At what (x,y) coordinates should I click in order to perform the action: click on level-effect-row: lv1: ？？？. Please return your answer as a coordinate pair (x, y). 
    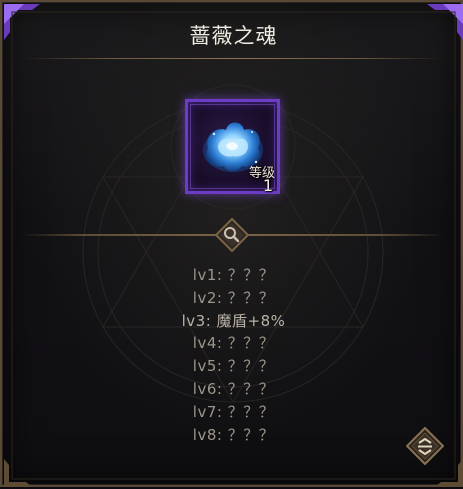
    Looking at the image, I should click on (233, 275).